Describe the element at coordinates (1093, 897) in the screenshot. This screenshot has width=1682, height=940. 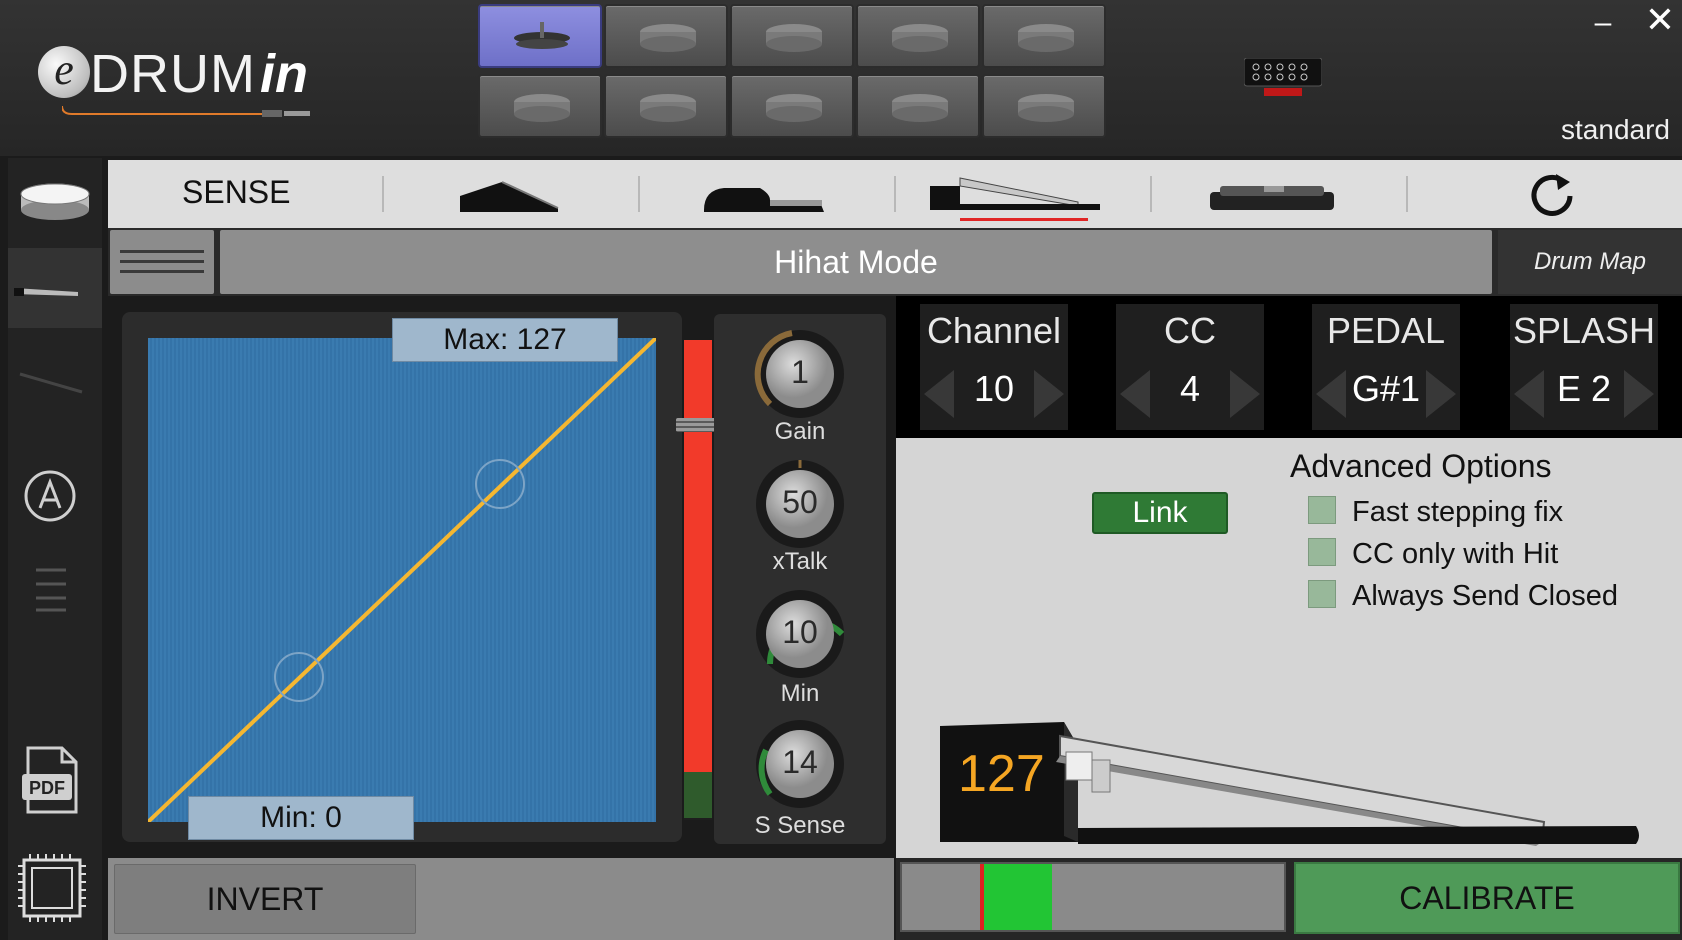
I see `calibration-range-bar` at that location.